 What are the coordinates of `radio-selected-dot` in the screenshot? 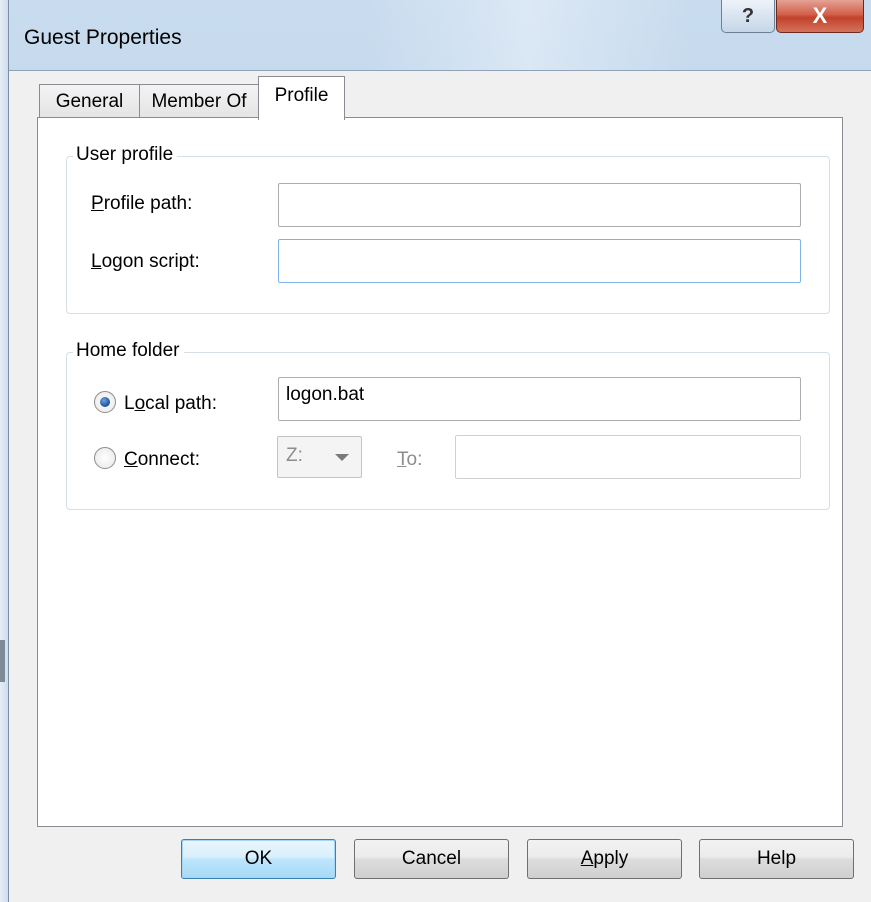 It's located at (105, 402).